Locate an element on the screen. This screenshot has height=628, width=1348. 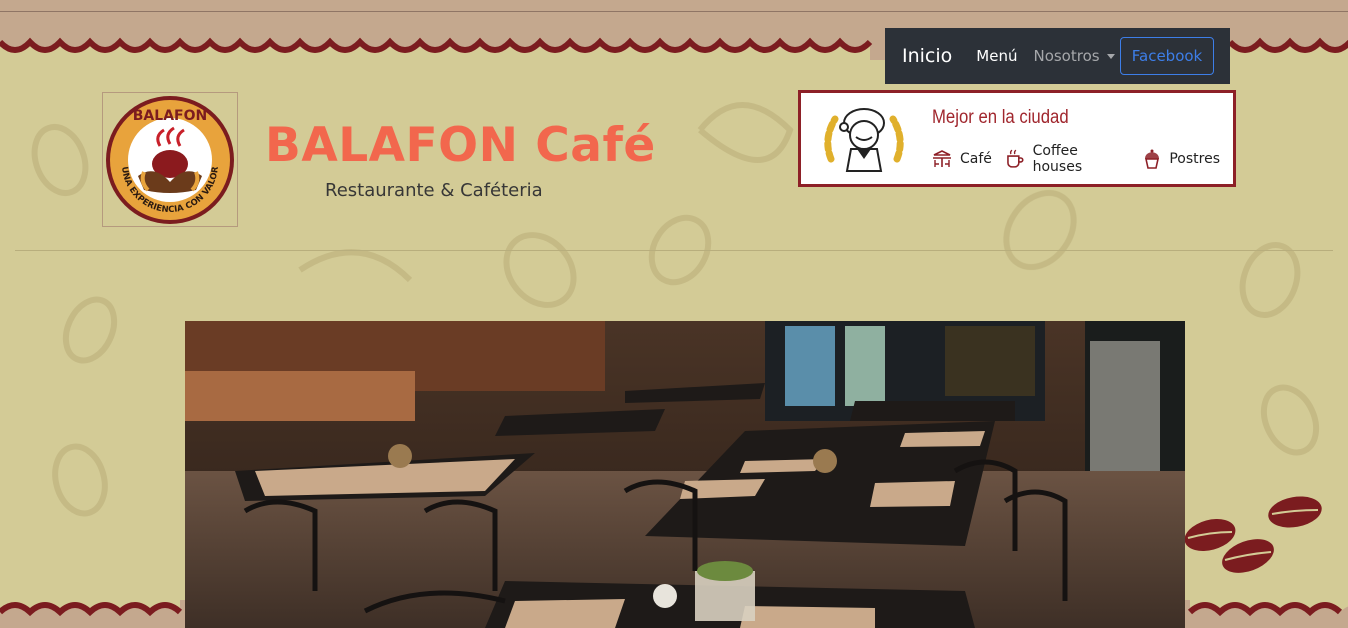
badge-tags: Café Coffee houses Postres is located at coordinates (1082, 159).